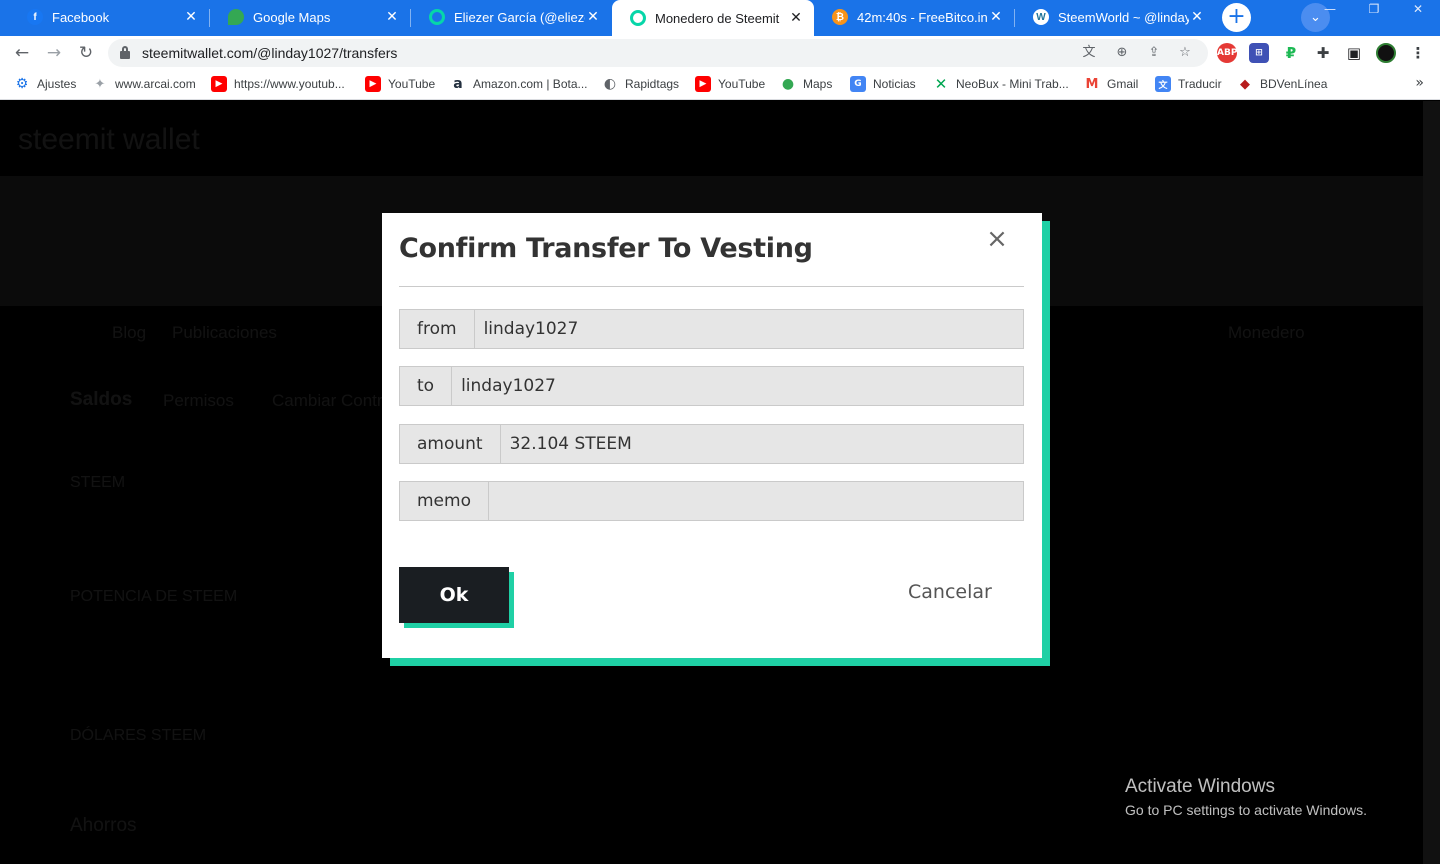  Describe the element at coordinates (1259, 53) in the screenshot. I see `extension-grid-icon: ⊞` at that location.